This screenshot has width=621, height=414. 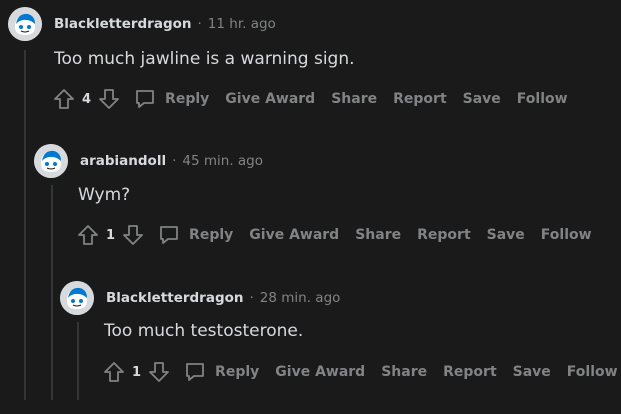 I want to click on comment-header: arabiandoll · 45 min. ago, so click(x=148, y=161).